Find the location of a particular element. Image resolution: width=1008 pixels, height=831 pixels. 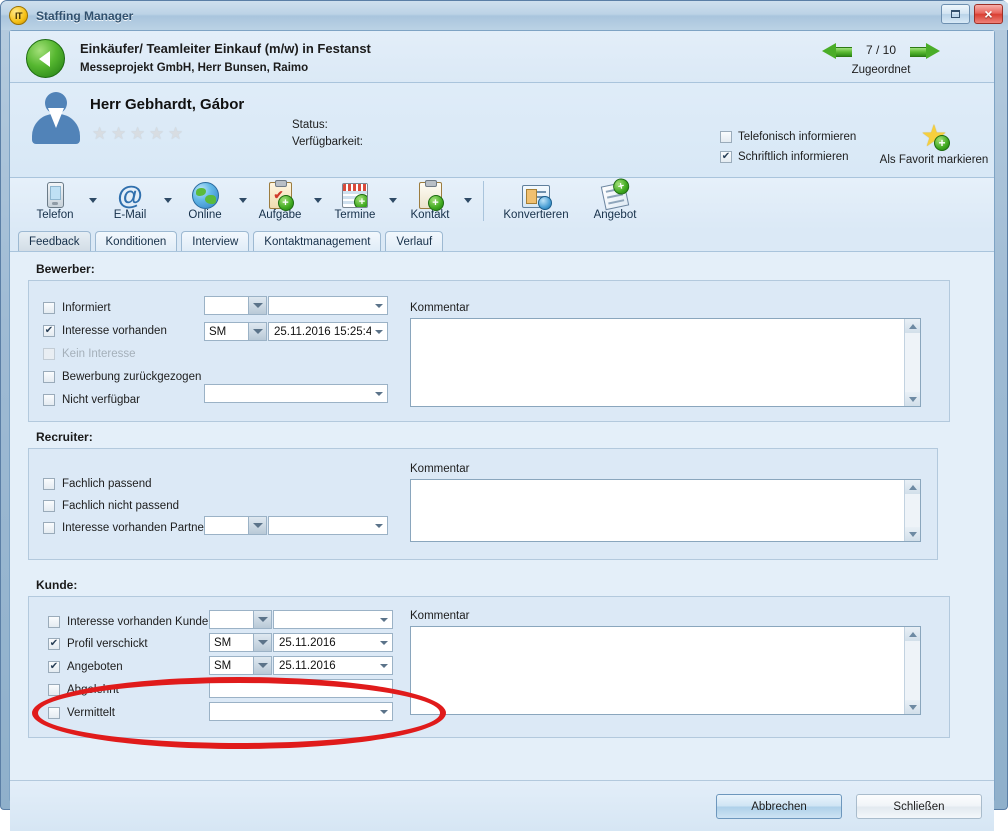

rating-stars: ★ ★ ★ ★ ★ is located at coordinates (138, 133).